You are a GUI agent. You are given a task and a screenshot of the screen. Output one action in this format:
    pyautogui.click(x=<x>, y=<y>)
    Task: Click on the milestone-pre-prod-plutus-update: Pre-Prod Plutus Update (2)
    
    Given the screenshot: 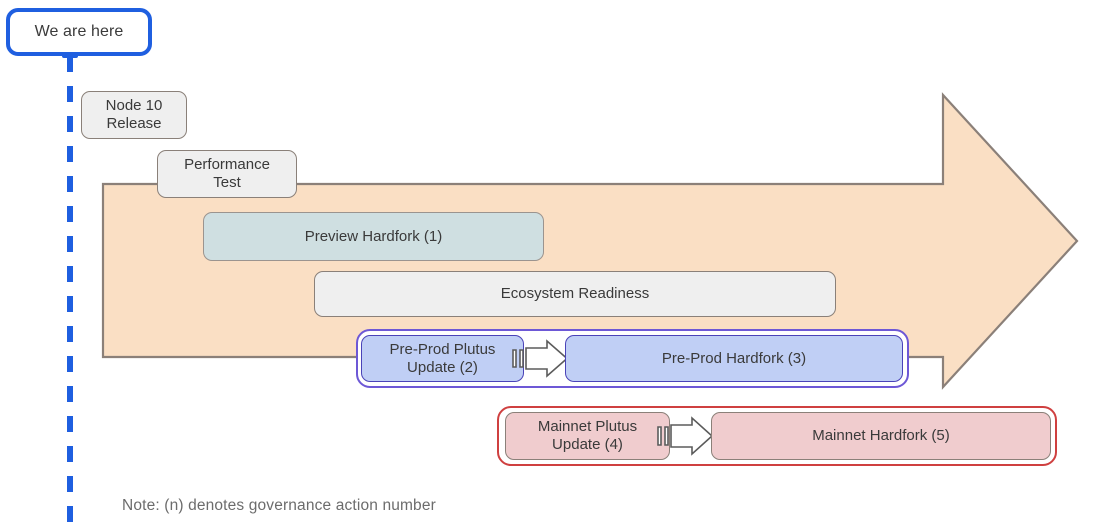 What is the action you would take?
    pyautogui.click(x=442, y=358)
    